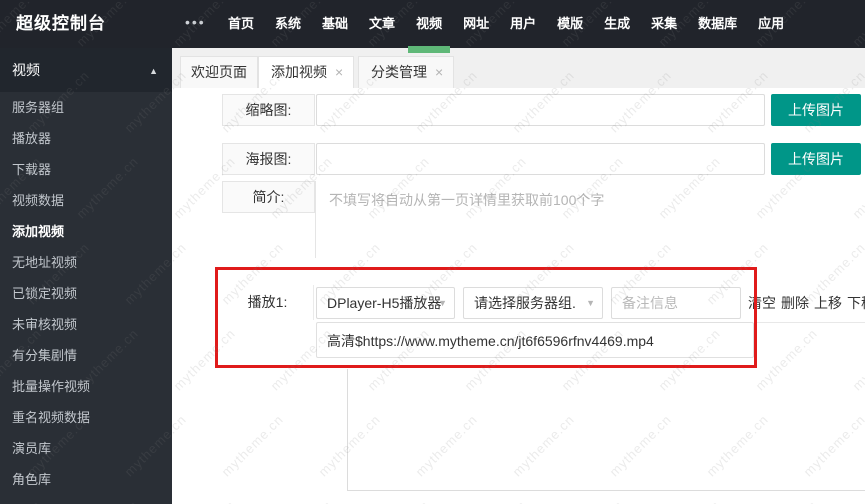  I want to click on upload-poster-button: 上传图片, so click(816, 159).